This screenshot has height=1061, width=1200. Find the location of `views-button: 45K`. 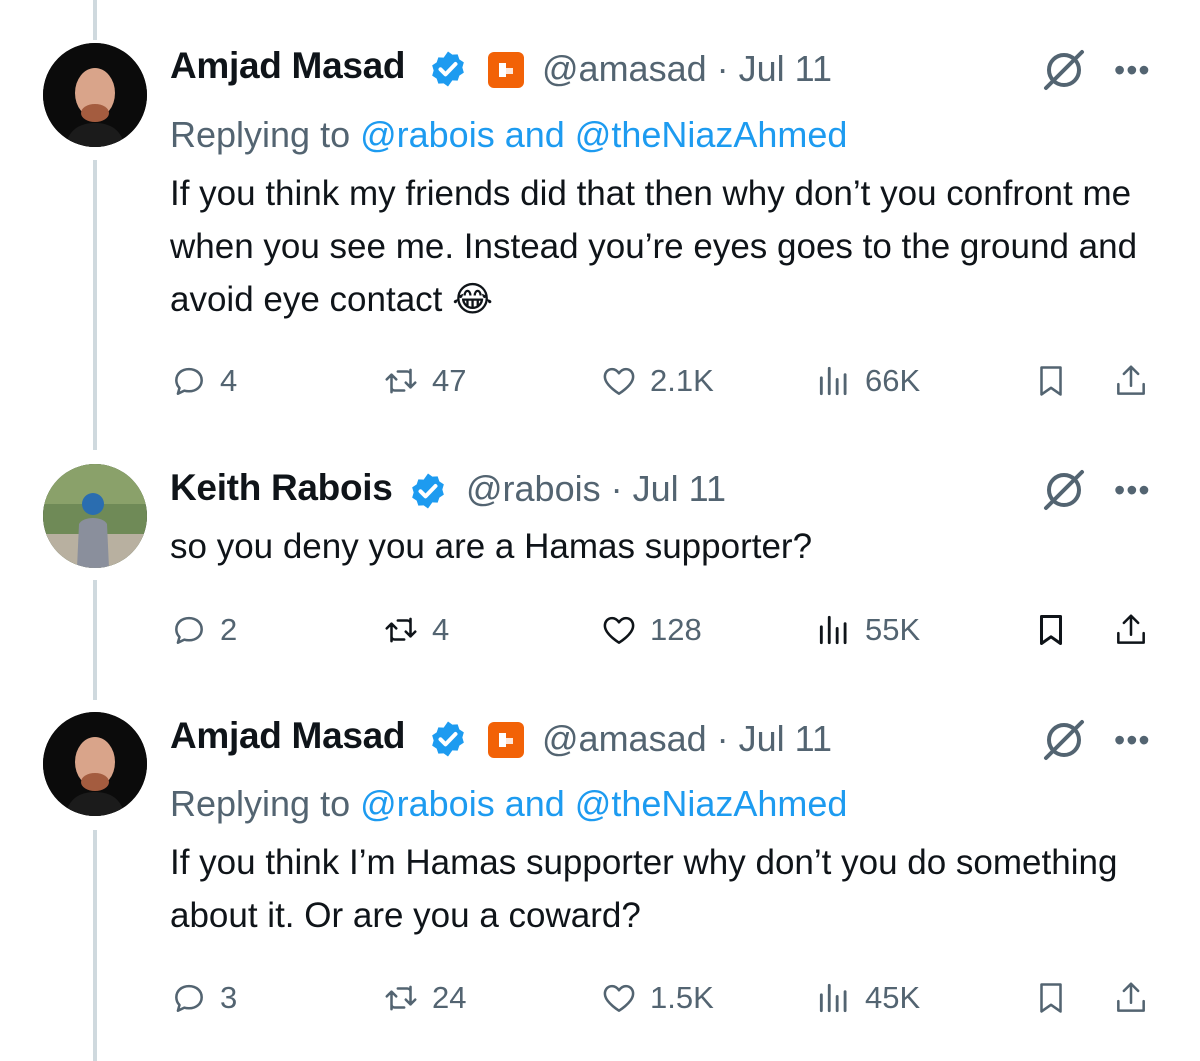

views-button: 45K is located at coordinates (867, 998).